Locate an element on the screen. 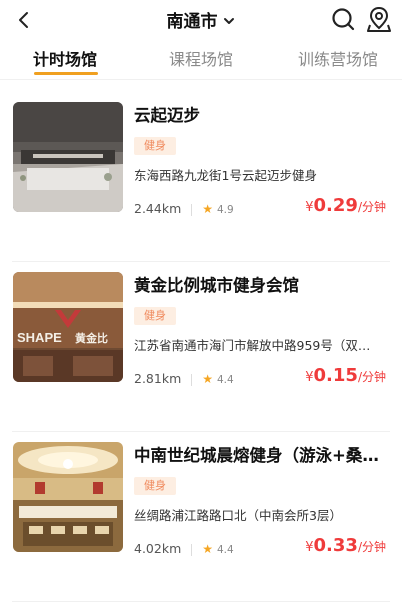  active-tab-indicator is located at coordinates (66, 73).